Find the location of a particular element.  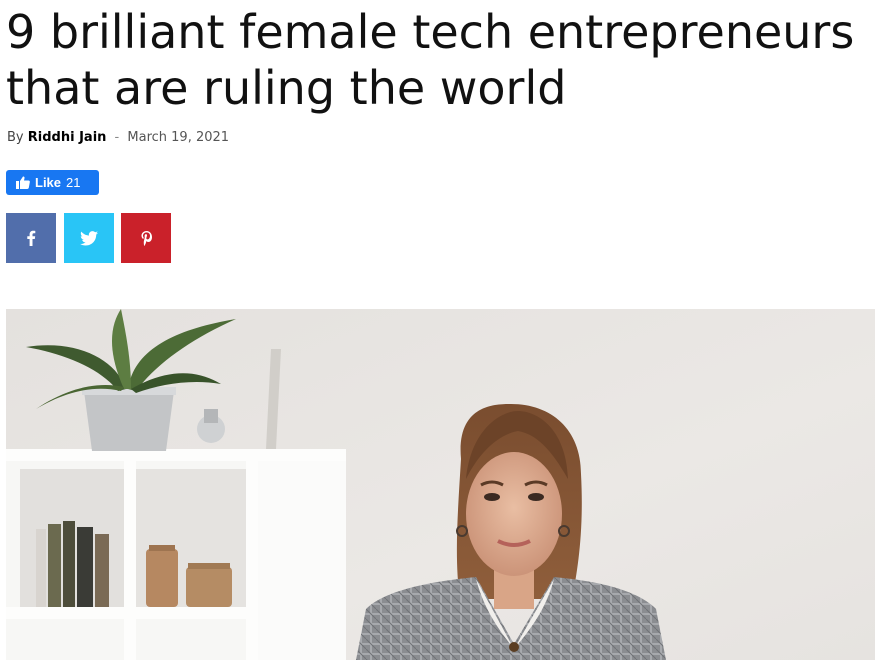

like-count: 21 is located at coordinates (73, 182).